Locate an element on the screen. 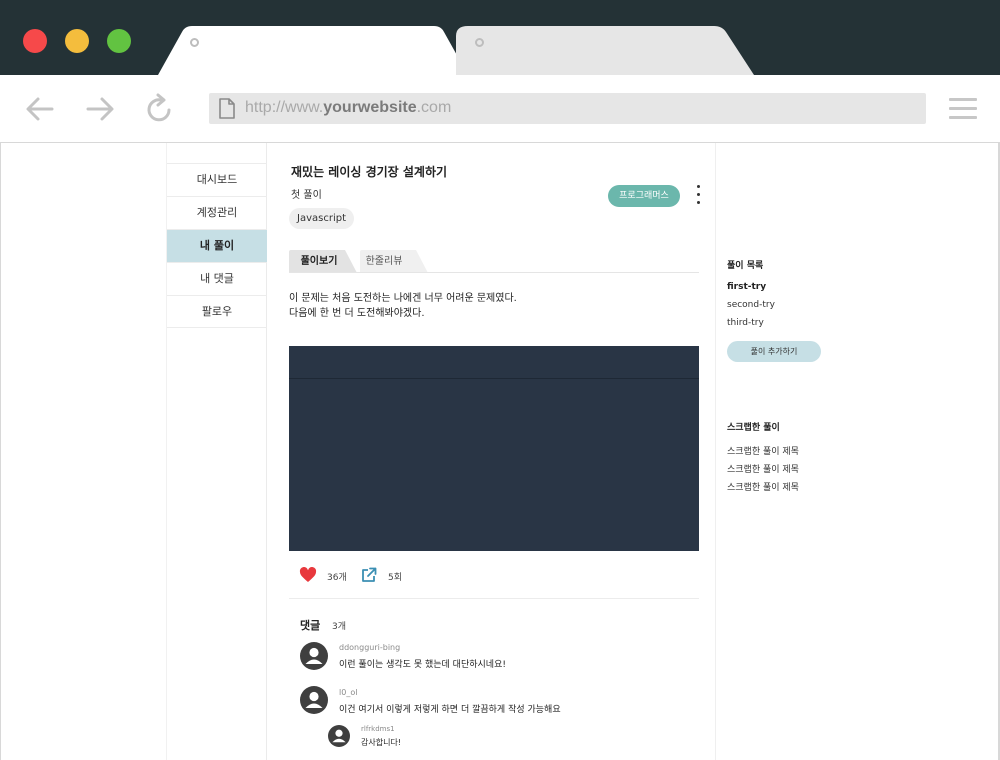  add-solution-button: 풀이 추가하기 is located at coordinates (774, 351).